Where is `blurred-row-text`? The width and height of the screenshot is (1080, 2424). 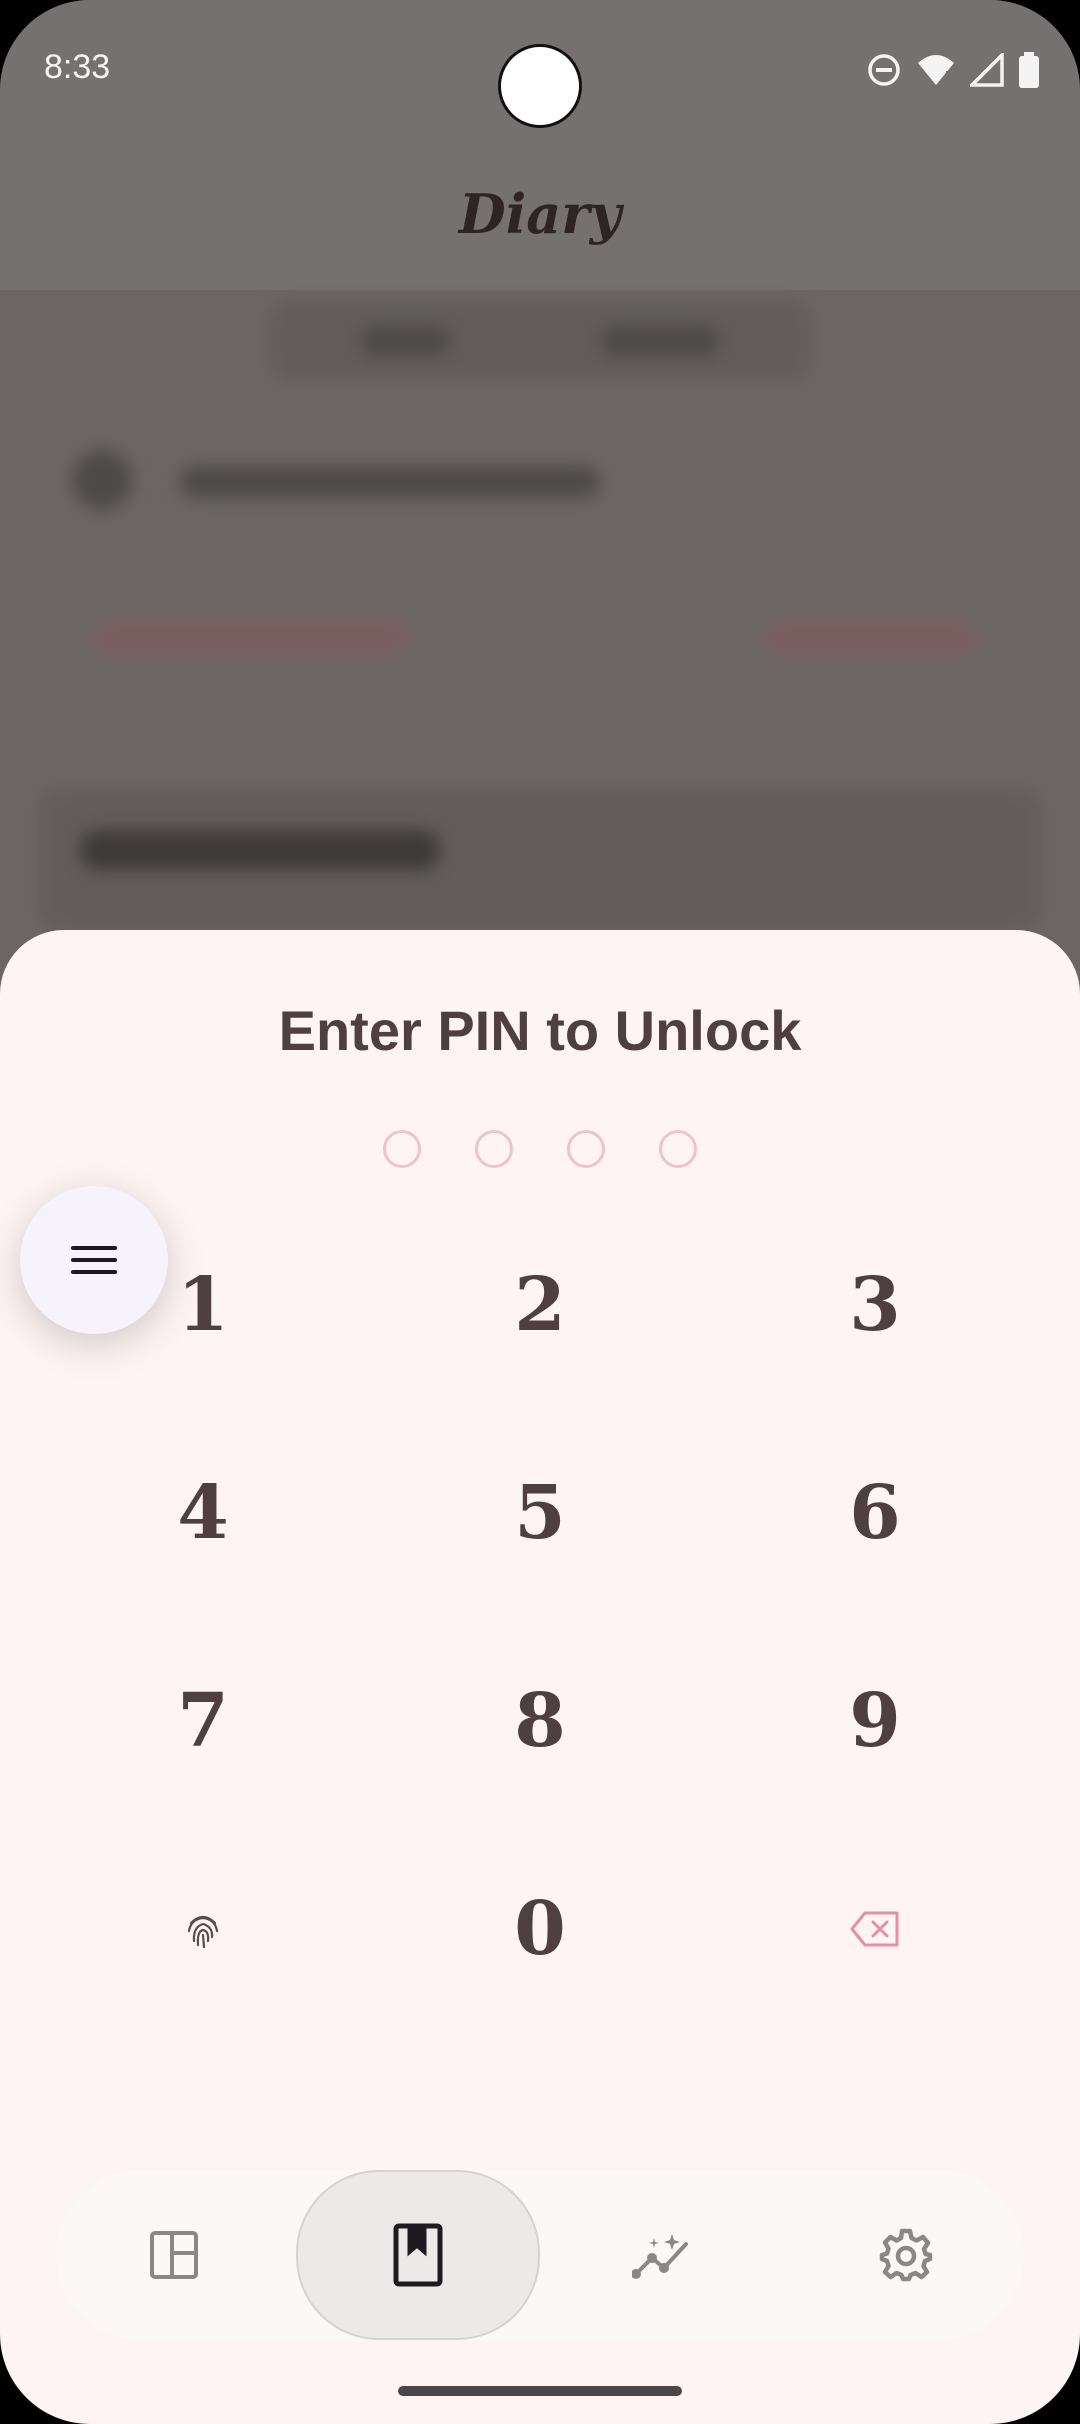 blurred-row-text is located at coordinates (390, 482).